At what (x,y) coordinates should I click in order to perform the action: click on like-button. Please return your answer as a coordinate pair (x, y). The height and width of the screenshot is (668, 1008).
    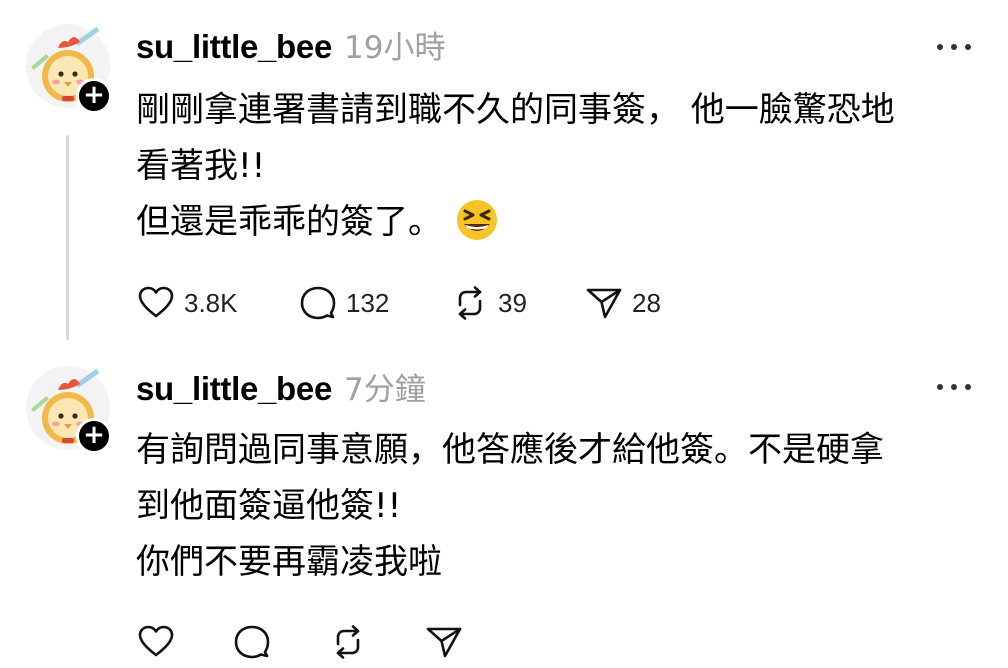
    Looking at the image, I should click on (184, 642).